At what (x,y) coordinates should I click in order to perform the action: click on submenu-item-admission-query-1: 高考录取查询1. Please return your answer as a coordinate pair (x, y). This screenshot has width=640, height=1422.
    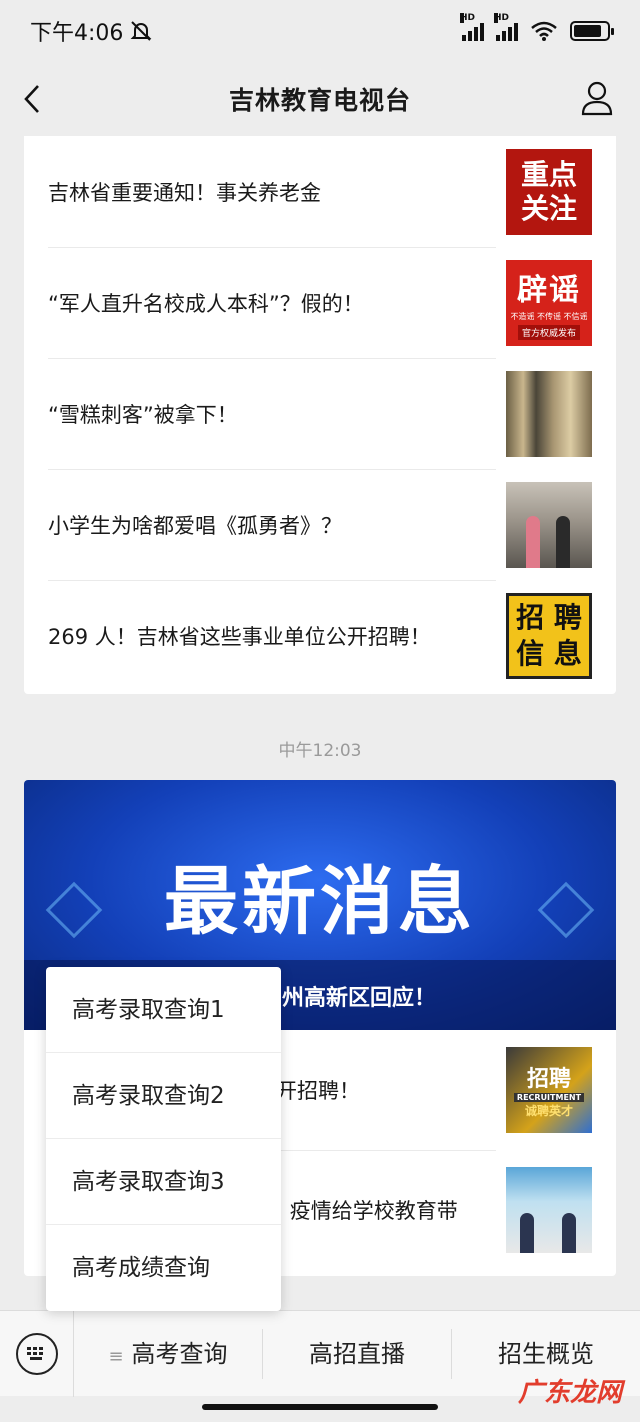
    Looking at the image, I should click on (163, 1010).